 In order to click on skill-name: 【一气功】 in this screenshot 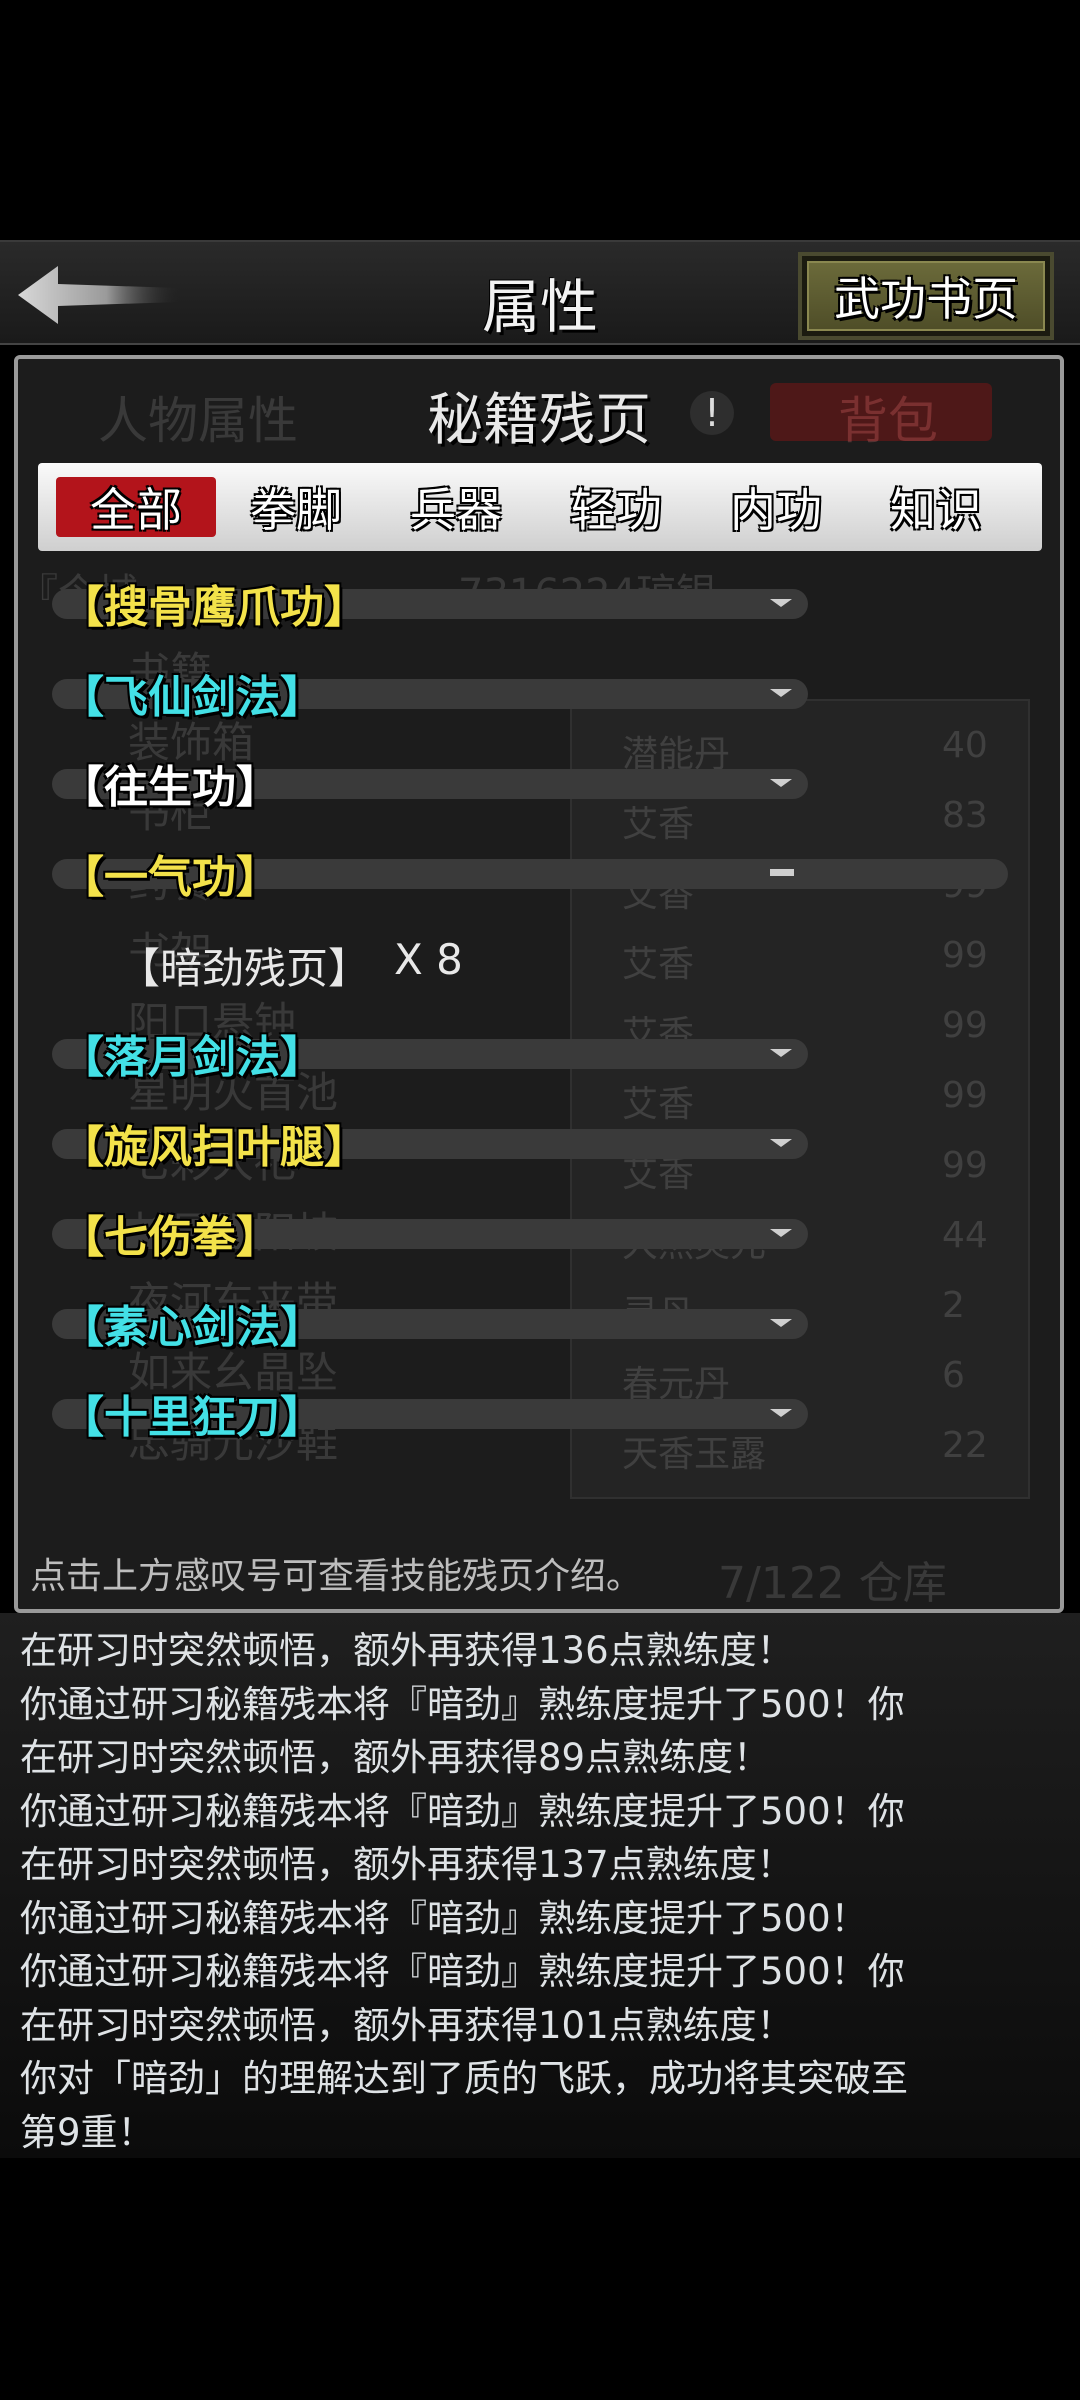, I will do `click(170, 873)`.